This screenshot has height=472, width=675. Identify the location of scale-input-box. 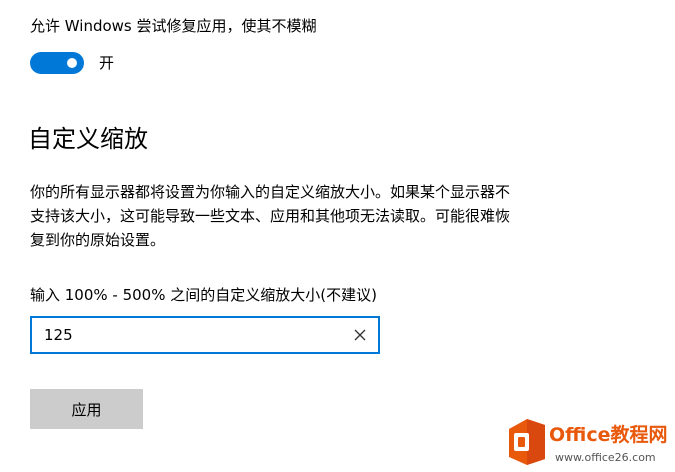
(205, 335).